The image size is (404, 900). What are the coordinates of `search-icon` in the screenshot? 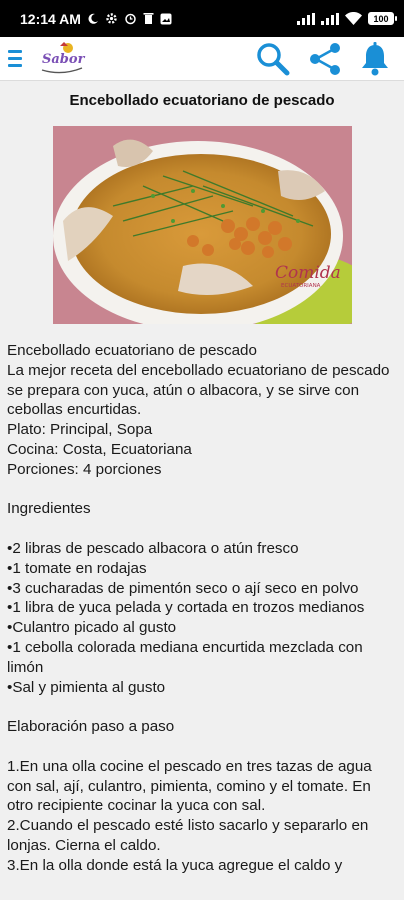 It's located at (273, 59).